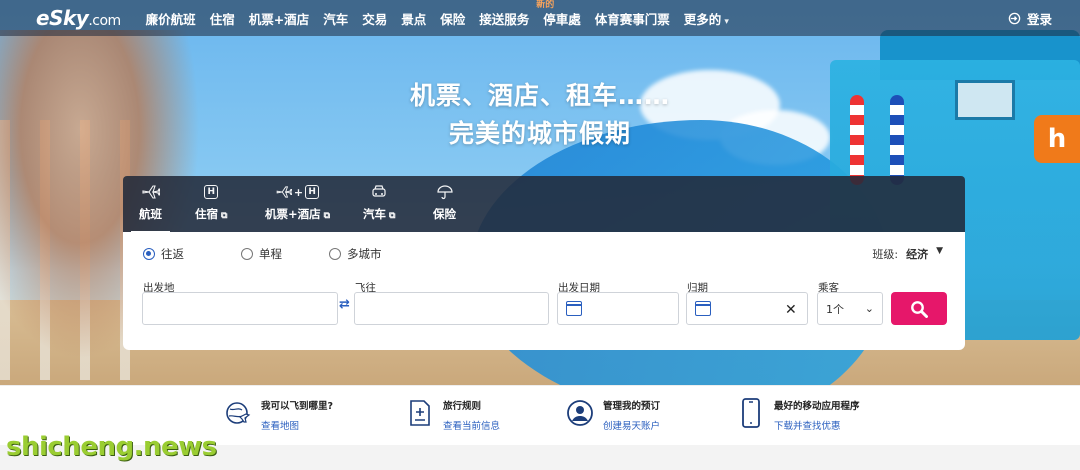 The width and height of the screenshot is (1080, 470). What do you see at coordinates (471, 425) in the screenshot?
I see `info-link: 查看当前信息` at bounding box center [471, 425].